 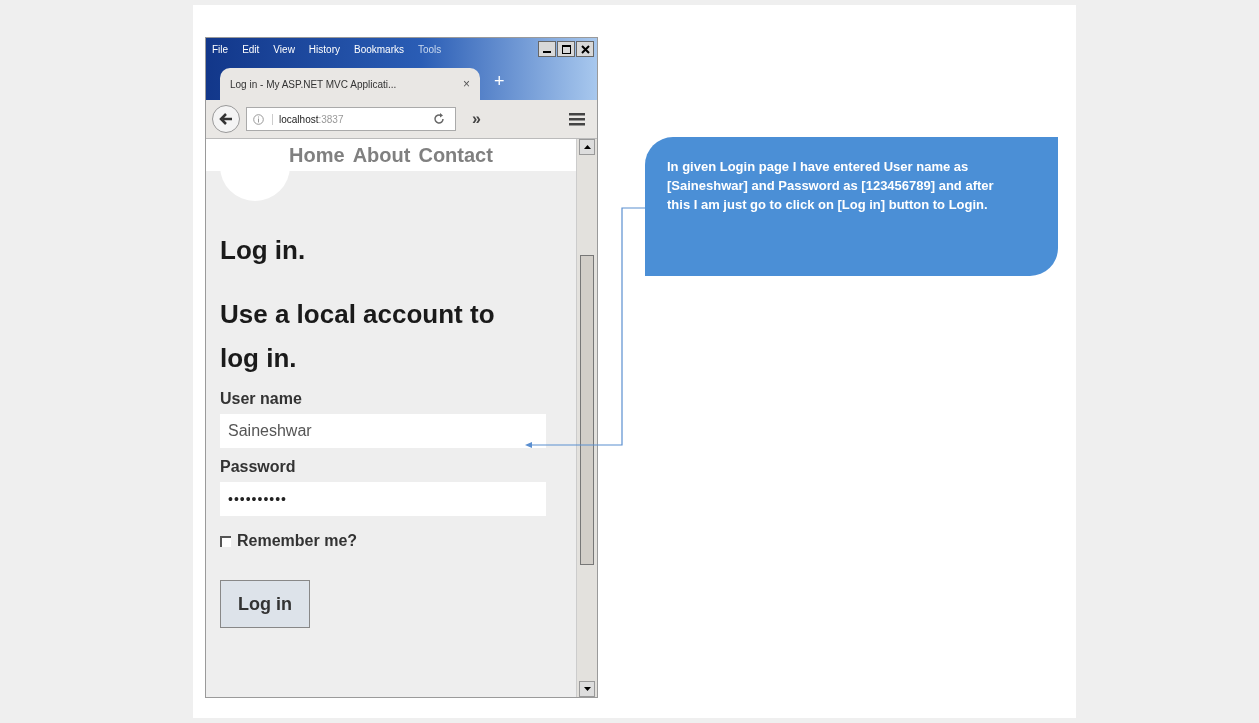 What do you see at coordinates (379, 49) in the screenshot?
I see `menu-item: Bookmarks` at bounding box center [379, 49].